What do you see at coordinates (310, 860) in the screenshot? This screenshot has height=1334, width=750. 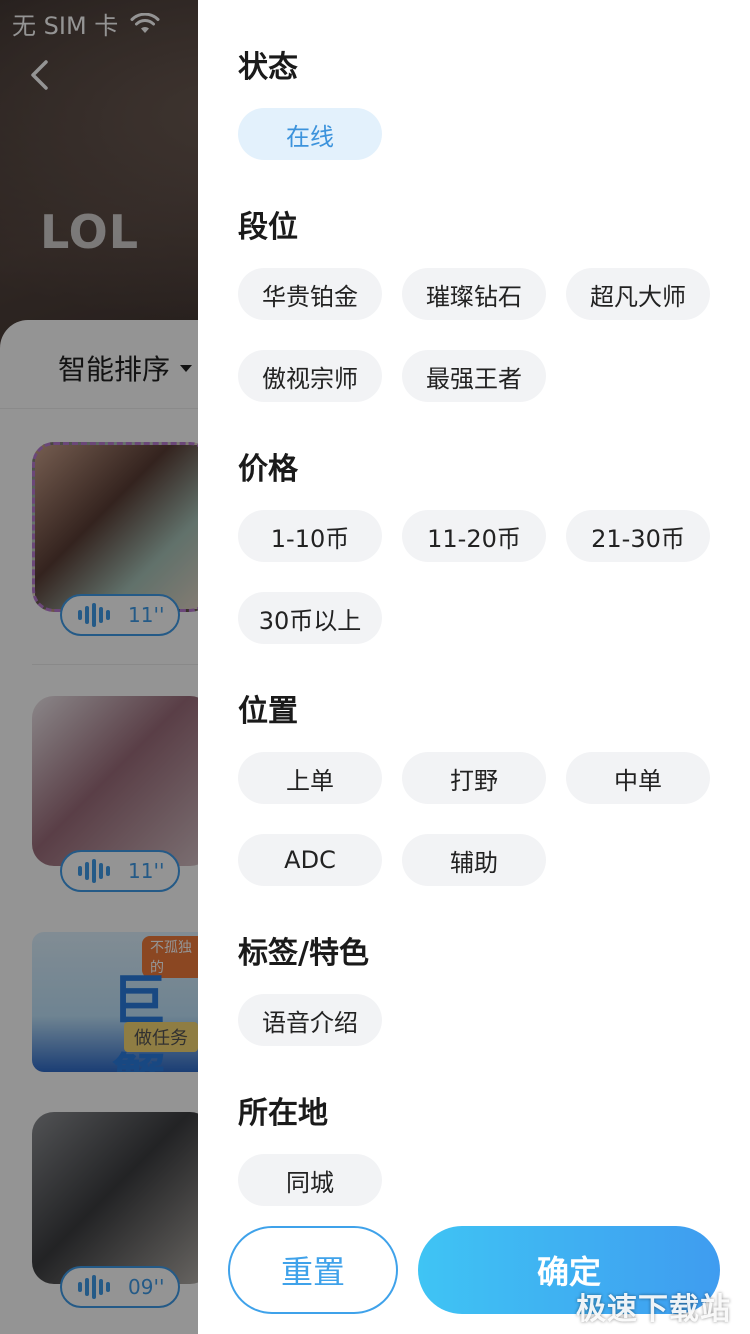 I see `chip-position: ADC` at bounding box center [310, 860].